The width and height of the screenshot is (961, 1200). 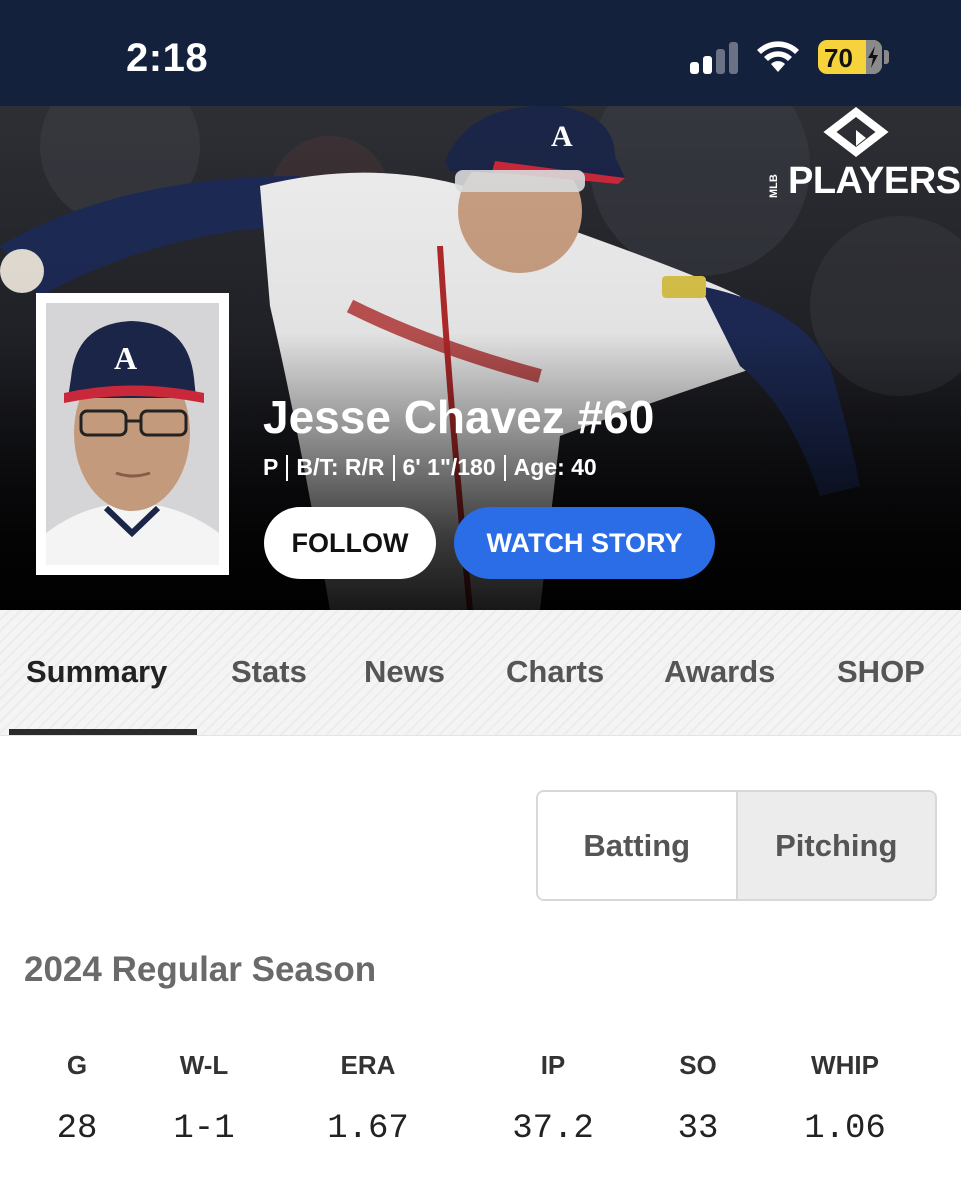 What do you see at coordinates (698, 1129) in the screenshot?
I see `stat-value: 33` at bounding box center [698, 1129].